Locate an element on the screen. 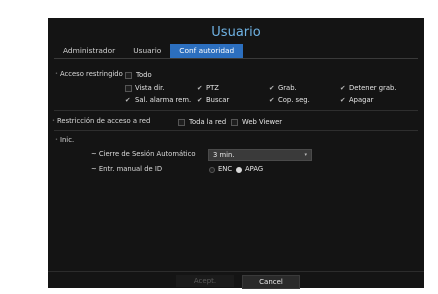 The height and width of the screenshot is (294, 438). tab-divider is located at coordinates (236, 58).